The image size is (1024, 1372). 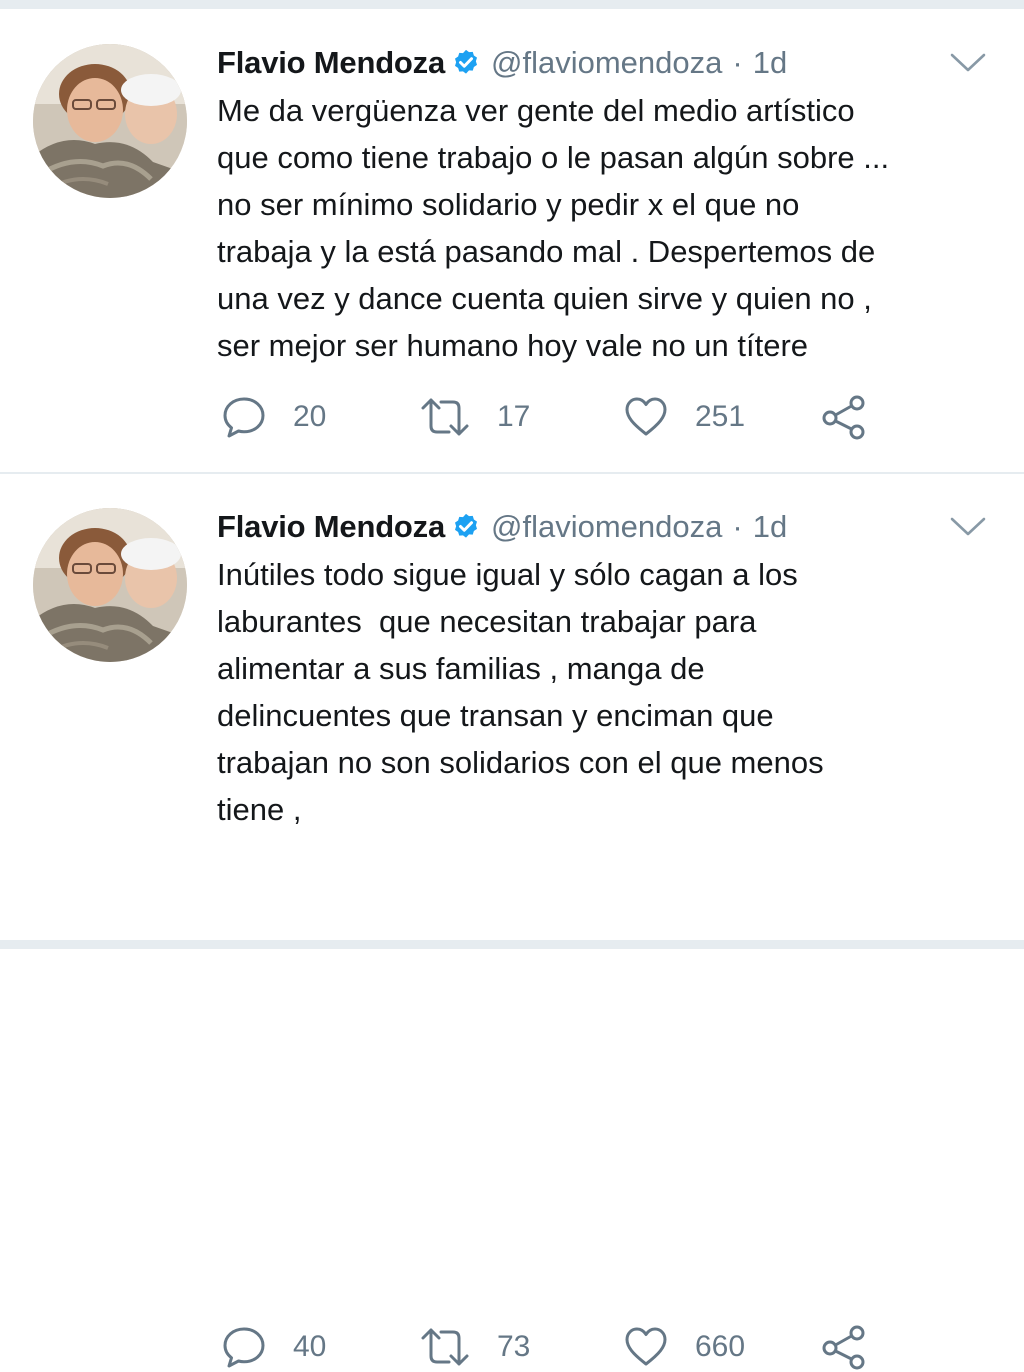 What do you see at coordinates (512, 4) in the screenshot?
I see `top-divider` at bounding box center [512, 4].